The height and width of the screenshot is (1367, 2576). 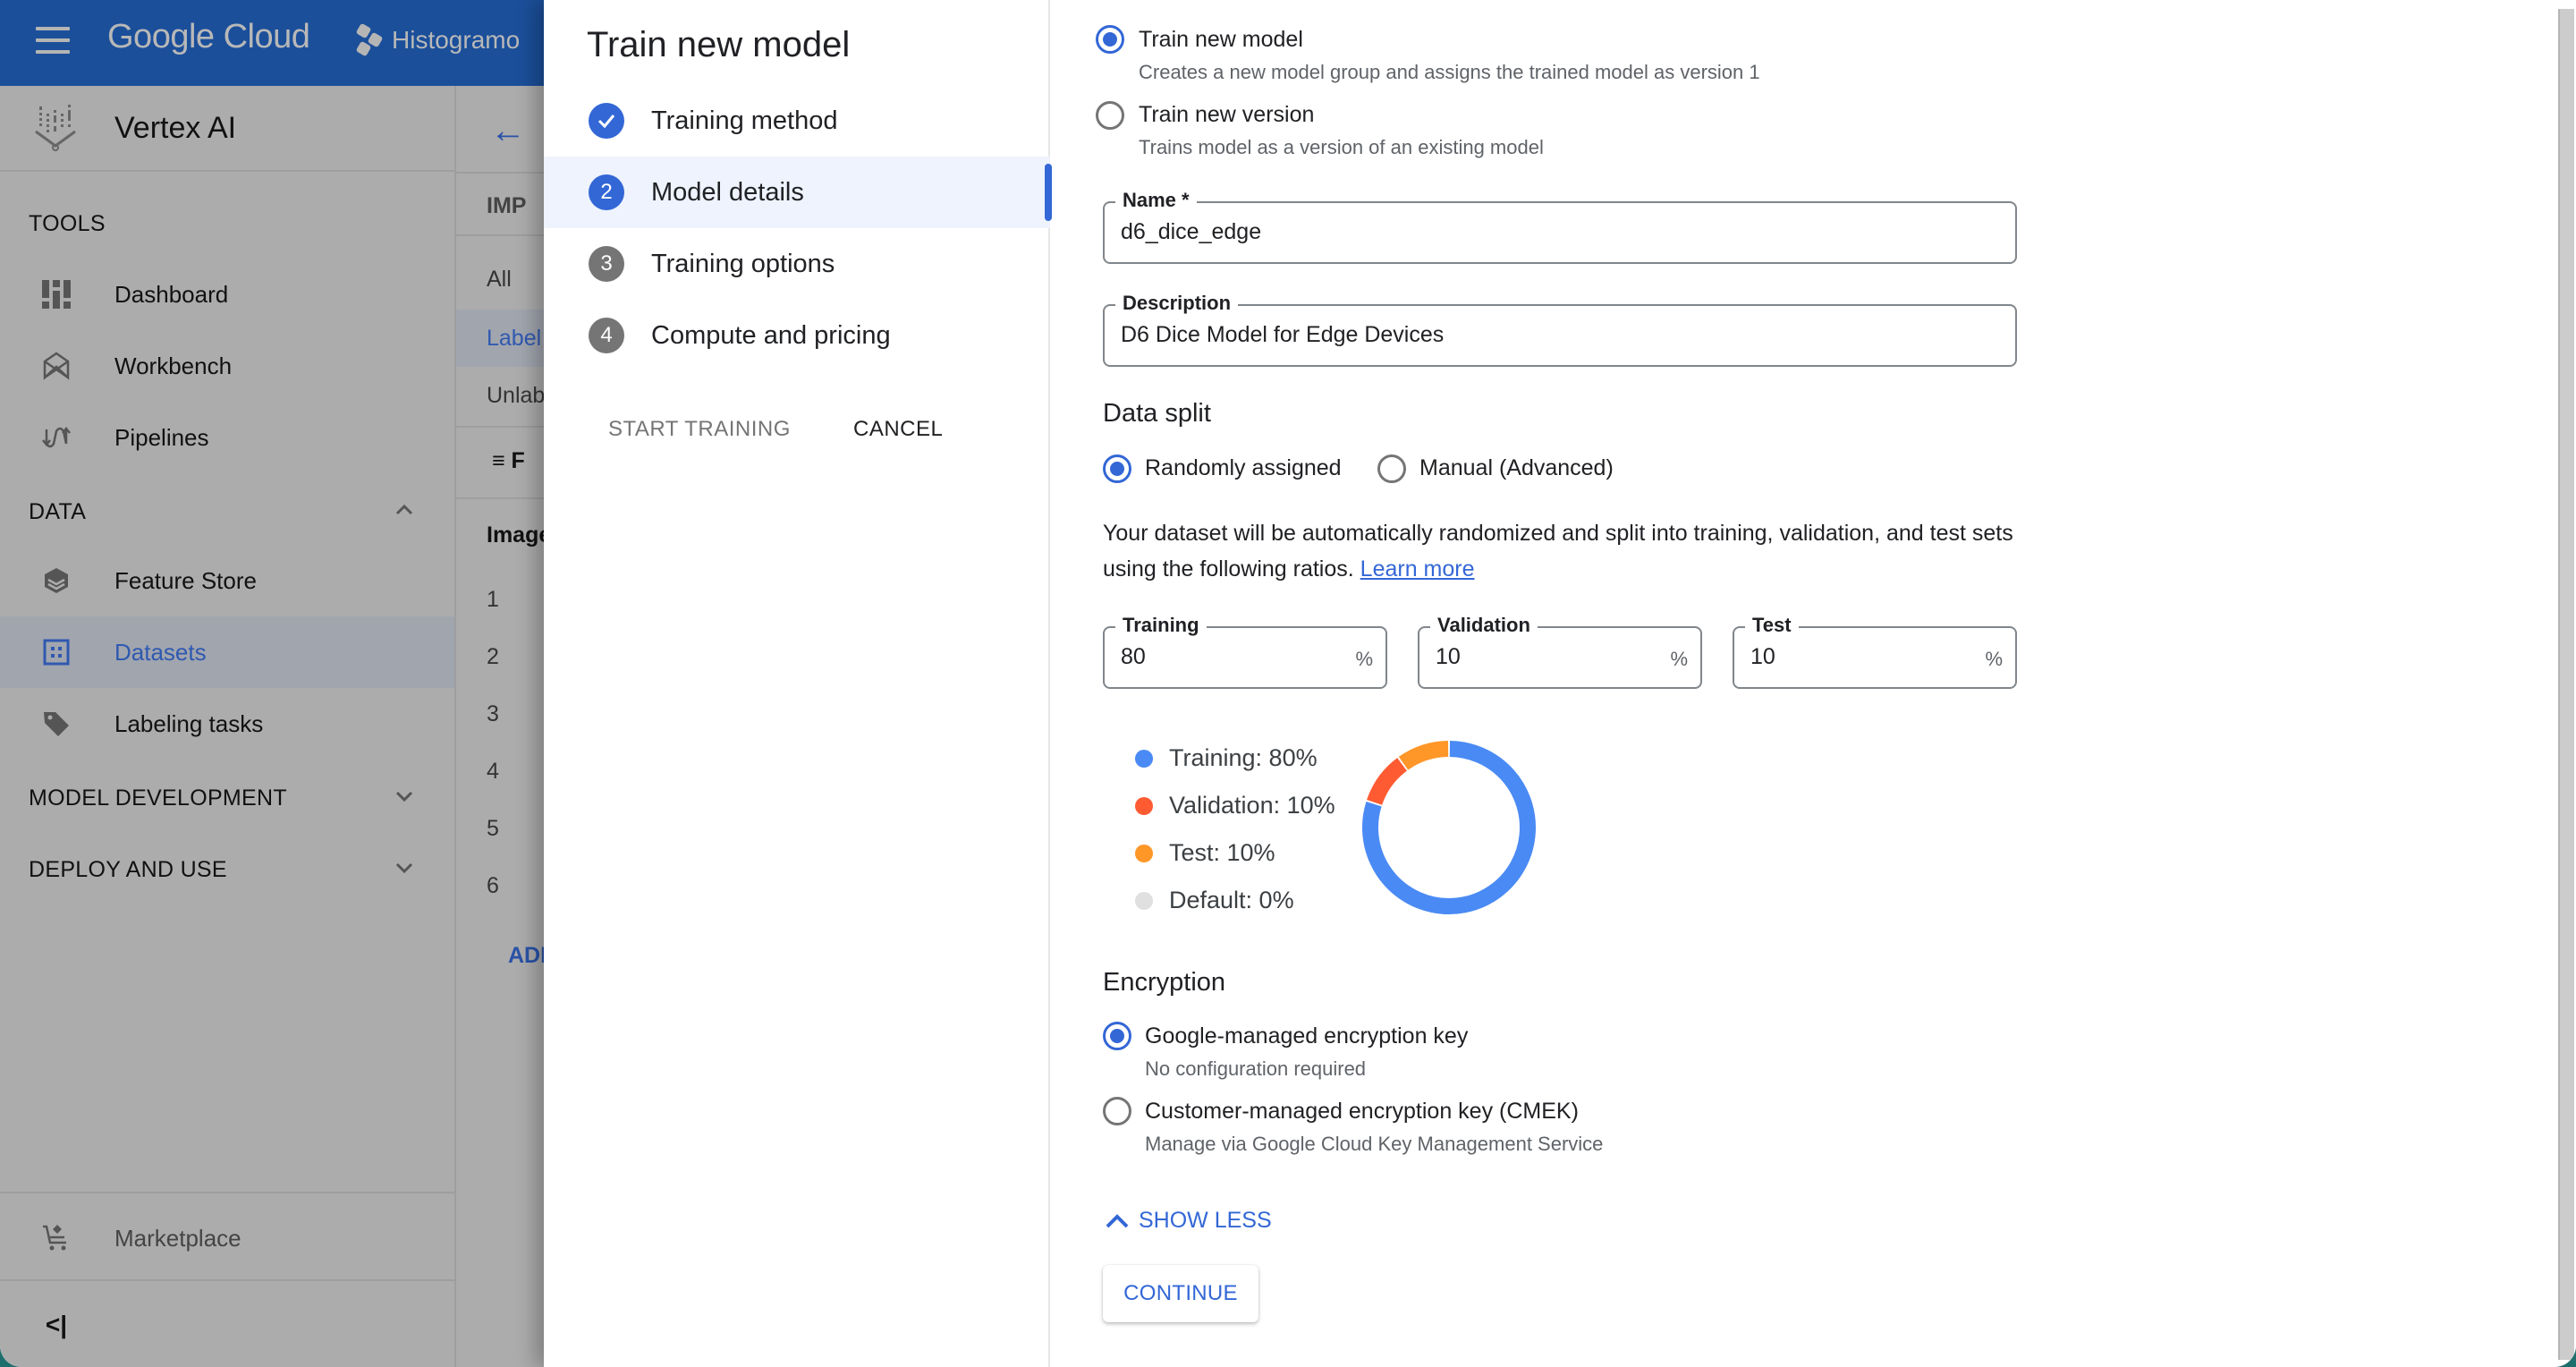 What do you see at coordinates (493, 599) in the screenshot?
I see `table-row: 1` at bounding box center [493, 599].